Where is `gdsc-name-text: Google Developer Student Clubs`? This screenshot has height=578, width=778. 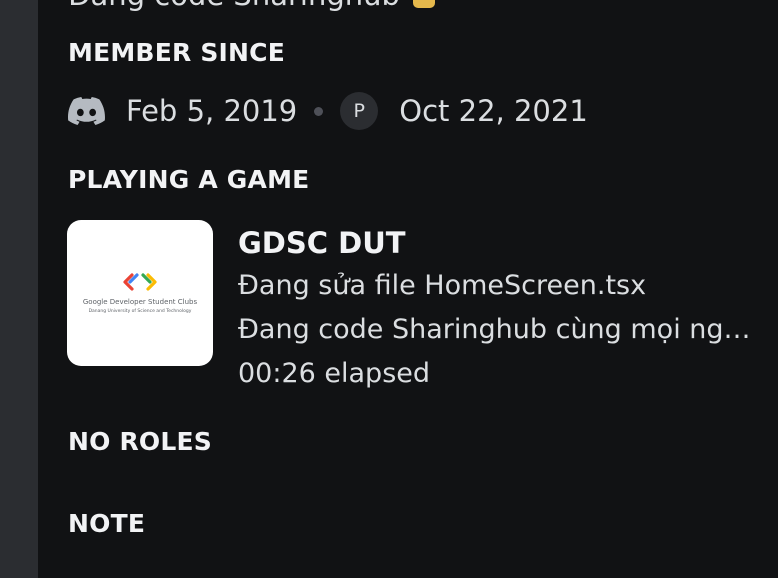 gdsc-name-text: Google Developer Student Clubs is located at coordinates (140, 301).